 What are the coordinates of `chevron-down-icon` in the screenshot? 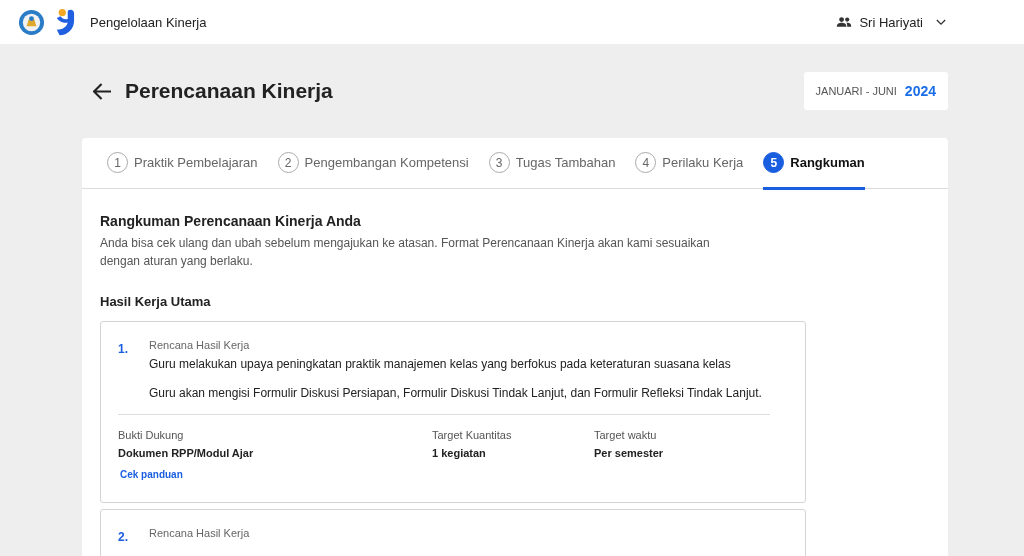 It's located at (941, 22).